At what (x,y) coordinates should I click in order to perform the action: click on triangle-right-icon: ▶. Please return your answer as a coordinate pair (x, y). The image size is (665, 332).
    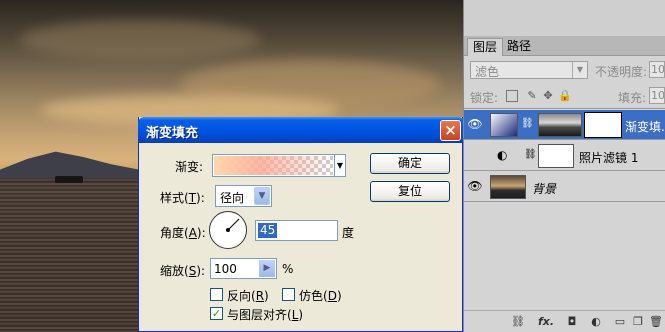
    Looking at the image, I should click on (267, 268).